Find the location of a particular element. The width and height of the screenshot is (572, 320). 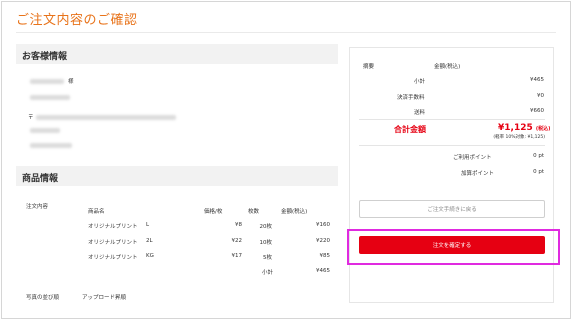

col-product-name: 商品名 is located at coordinates (96, 212).